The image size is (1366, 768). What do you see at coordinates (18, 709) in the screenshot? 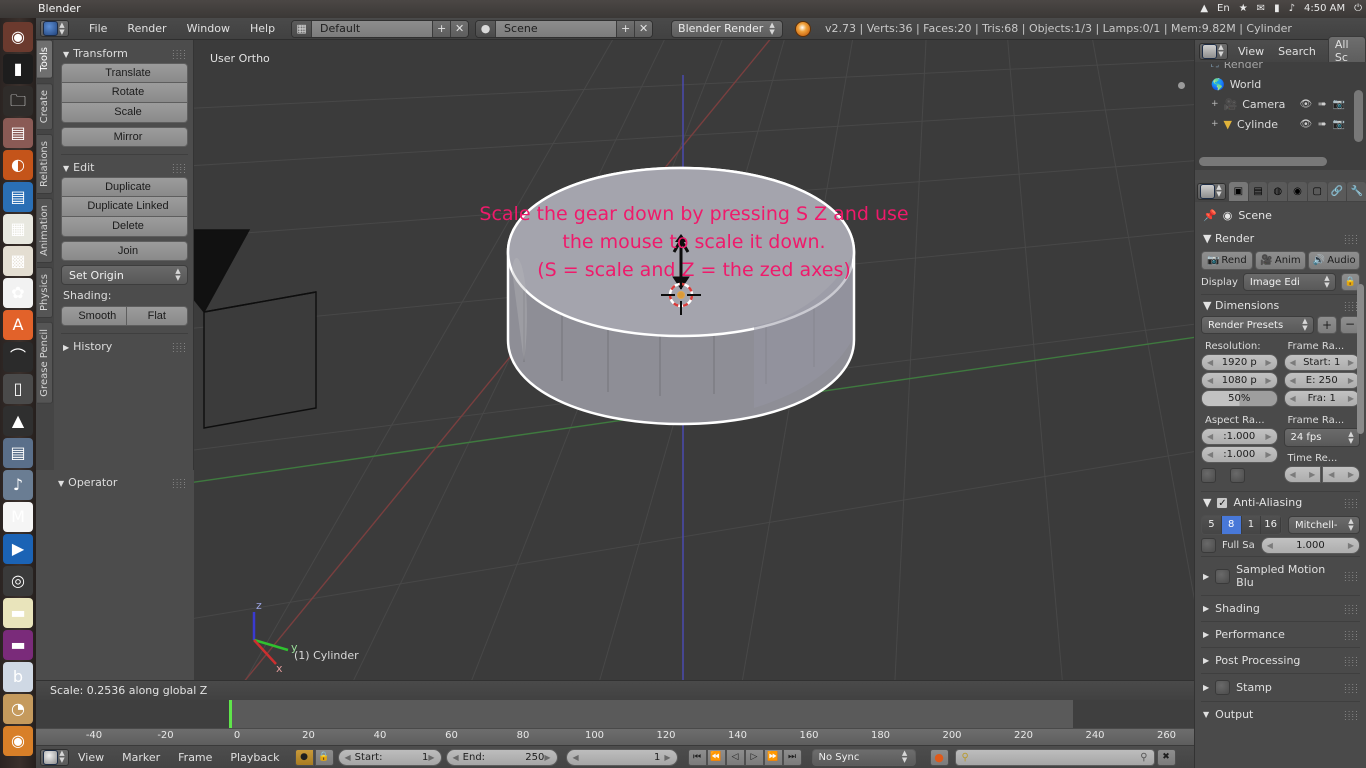
I see `gimp-icon: ◔` at bounding box center [18, 709].